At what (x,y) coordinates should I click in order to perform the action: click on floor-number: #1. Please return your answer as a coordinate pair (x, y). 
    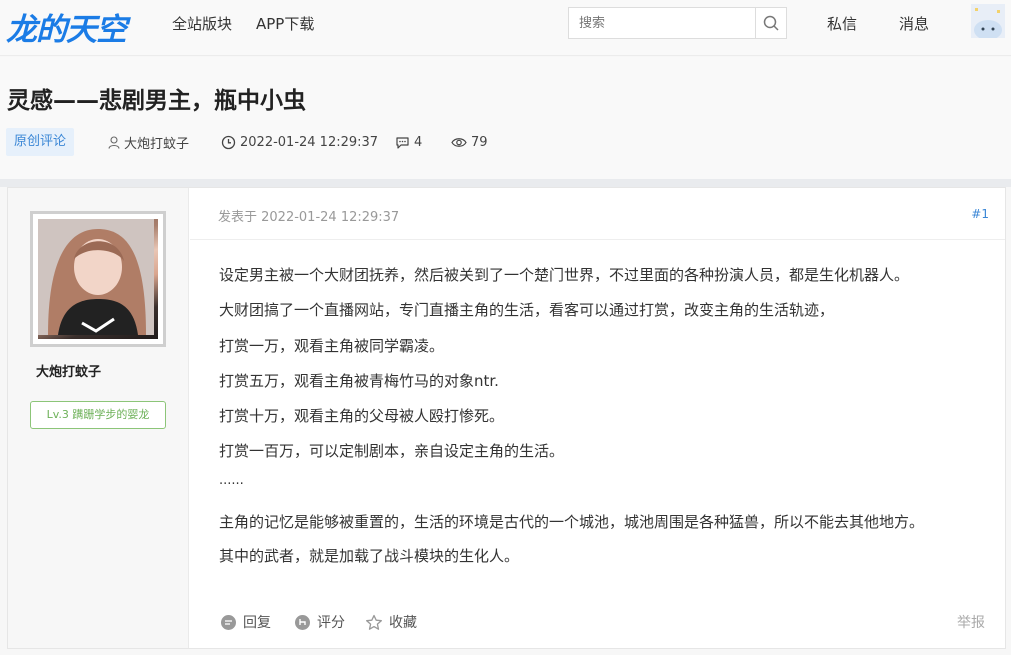
    Looking at the image, I should click on (980, 214).